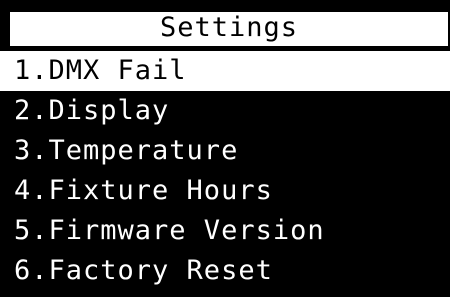  What do you see at coordinates (225, 111) in the screenshot?
I see `menu-item-display: 2.Display` at bounding box center [225, 111].